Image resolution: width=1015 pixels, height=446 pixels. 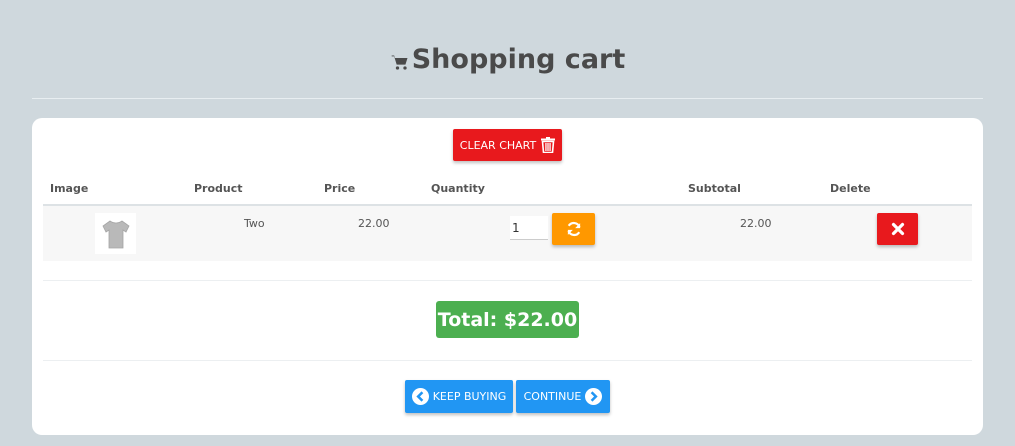 I want to click on col-header-price: Price, so click(x=340, y=188).